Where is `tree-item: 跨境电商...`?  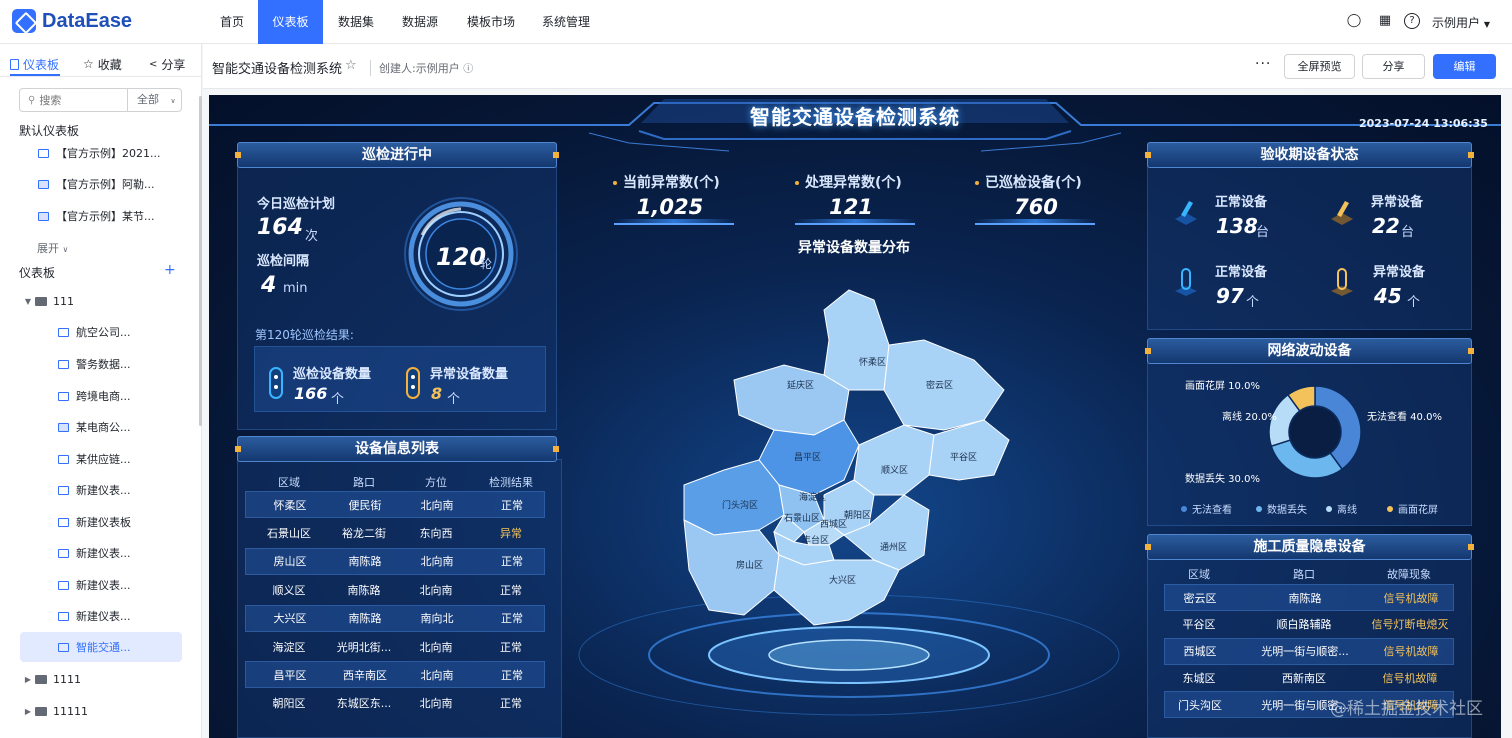 tree-item: 跨境电商... is located at coordinates (100, 396).